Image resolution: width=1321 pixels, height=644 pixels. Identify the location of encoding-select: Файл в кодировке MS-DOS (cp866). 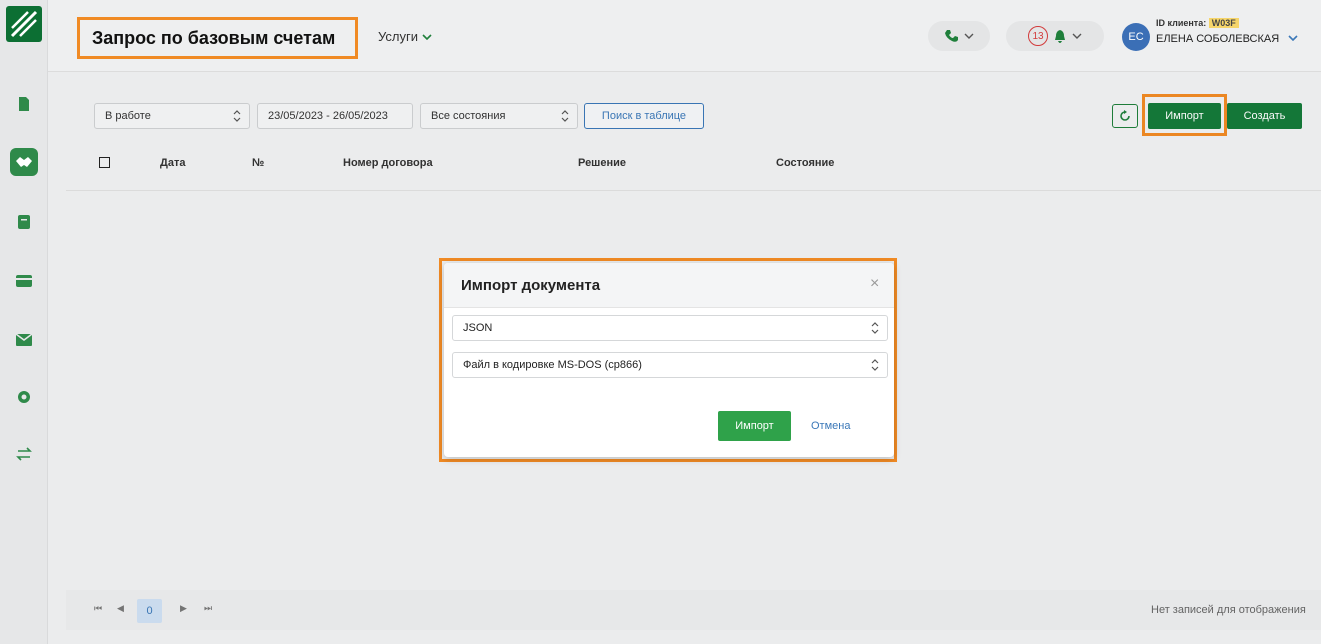
(670, 365).